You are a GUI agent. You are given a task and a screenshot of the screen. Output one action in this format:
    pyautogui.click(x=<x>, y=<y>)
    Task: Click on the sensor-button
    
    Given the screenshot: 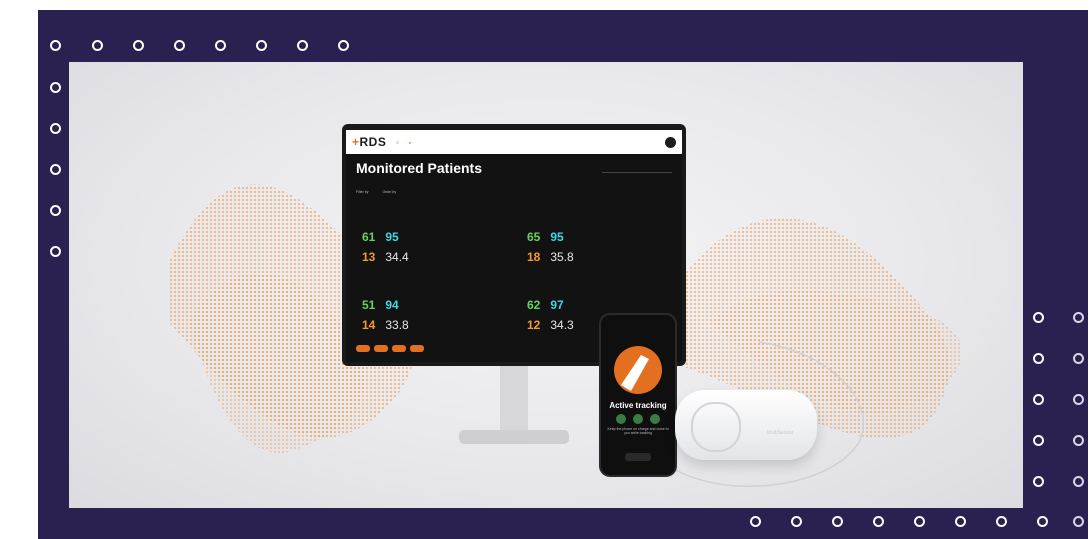 What is the action you would take?
    pyautogui.click(x=716, y=427)
    